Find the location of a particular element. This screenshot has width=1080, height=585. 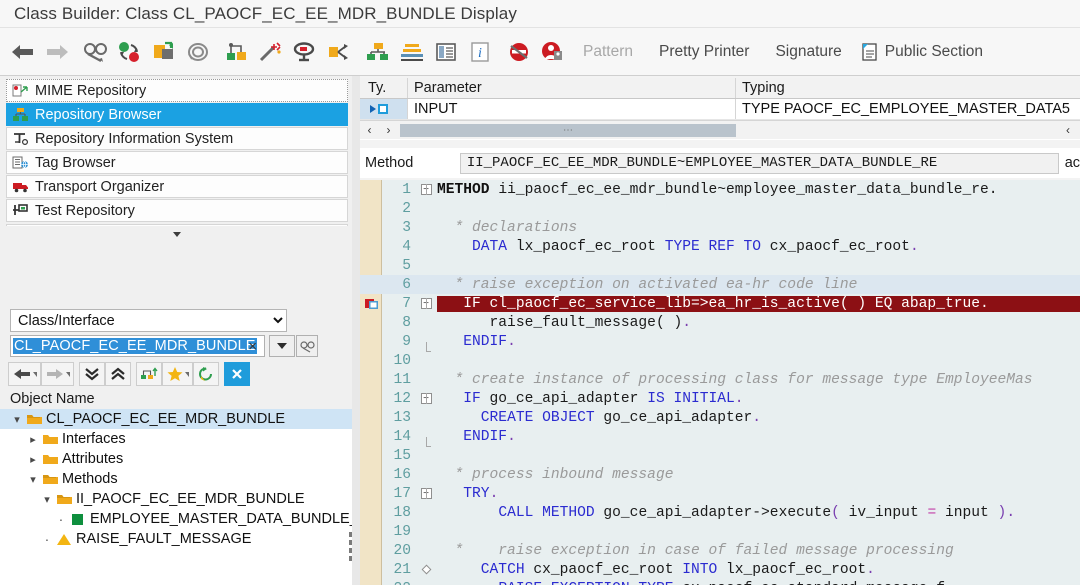

tree-forward-button is located at coordinates (57, 374).